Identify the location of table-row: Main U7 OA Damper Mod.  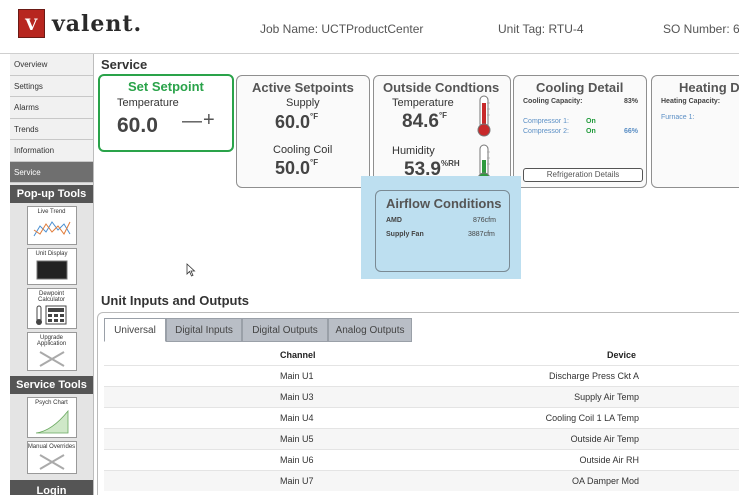
(421, 480).